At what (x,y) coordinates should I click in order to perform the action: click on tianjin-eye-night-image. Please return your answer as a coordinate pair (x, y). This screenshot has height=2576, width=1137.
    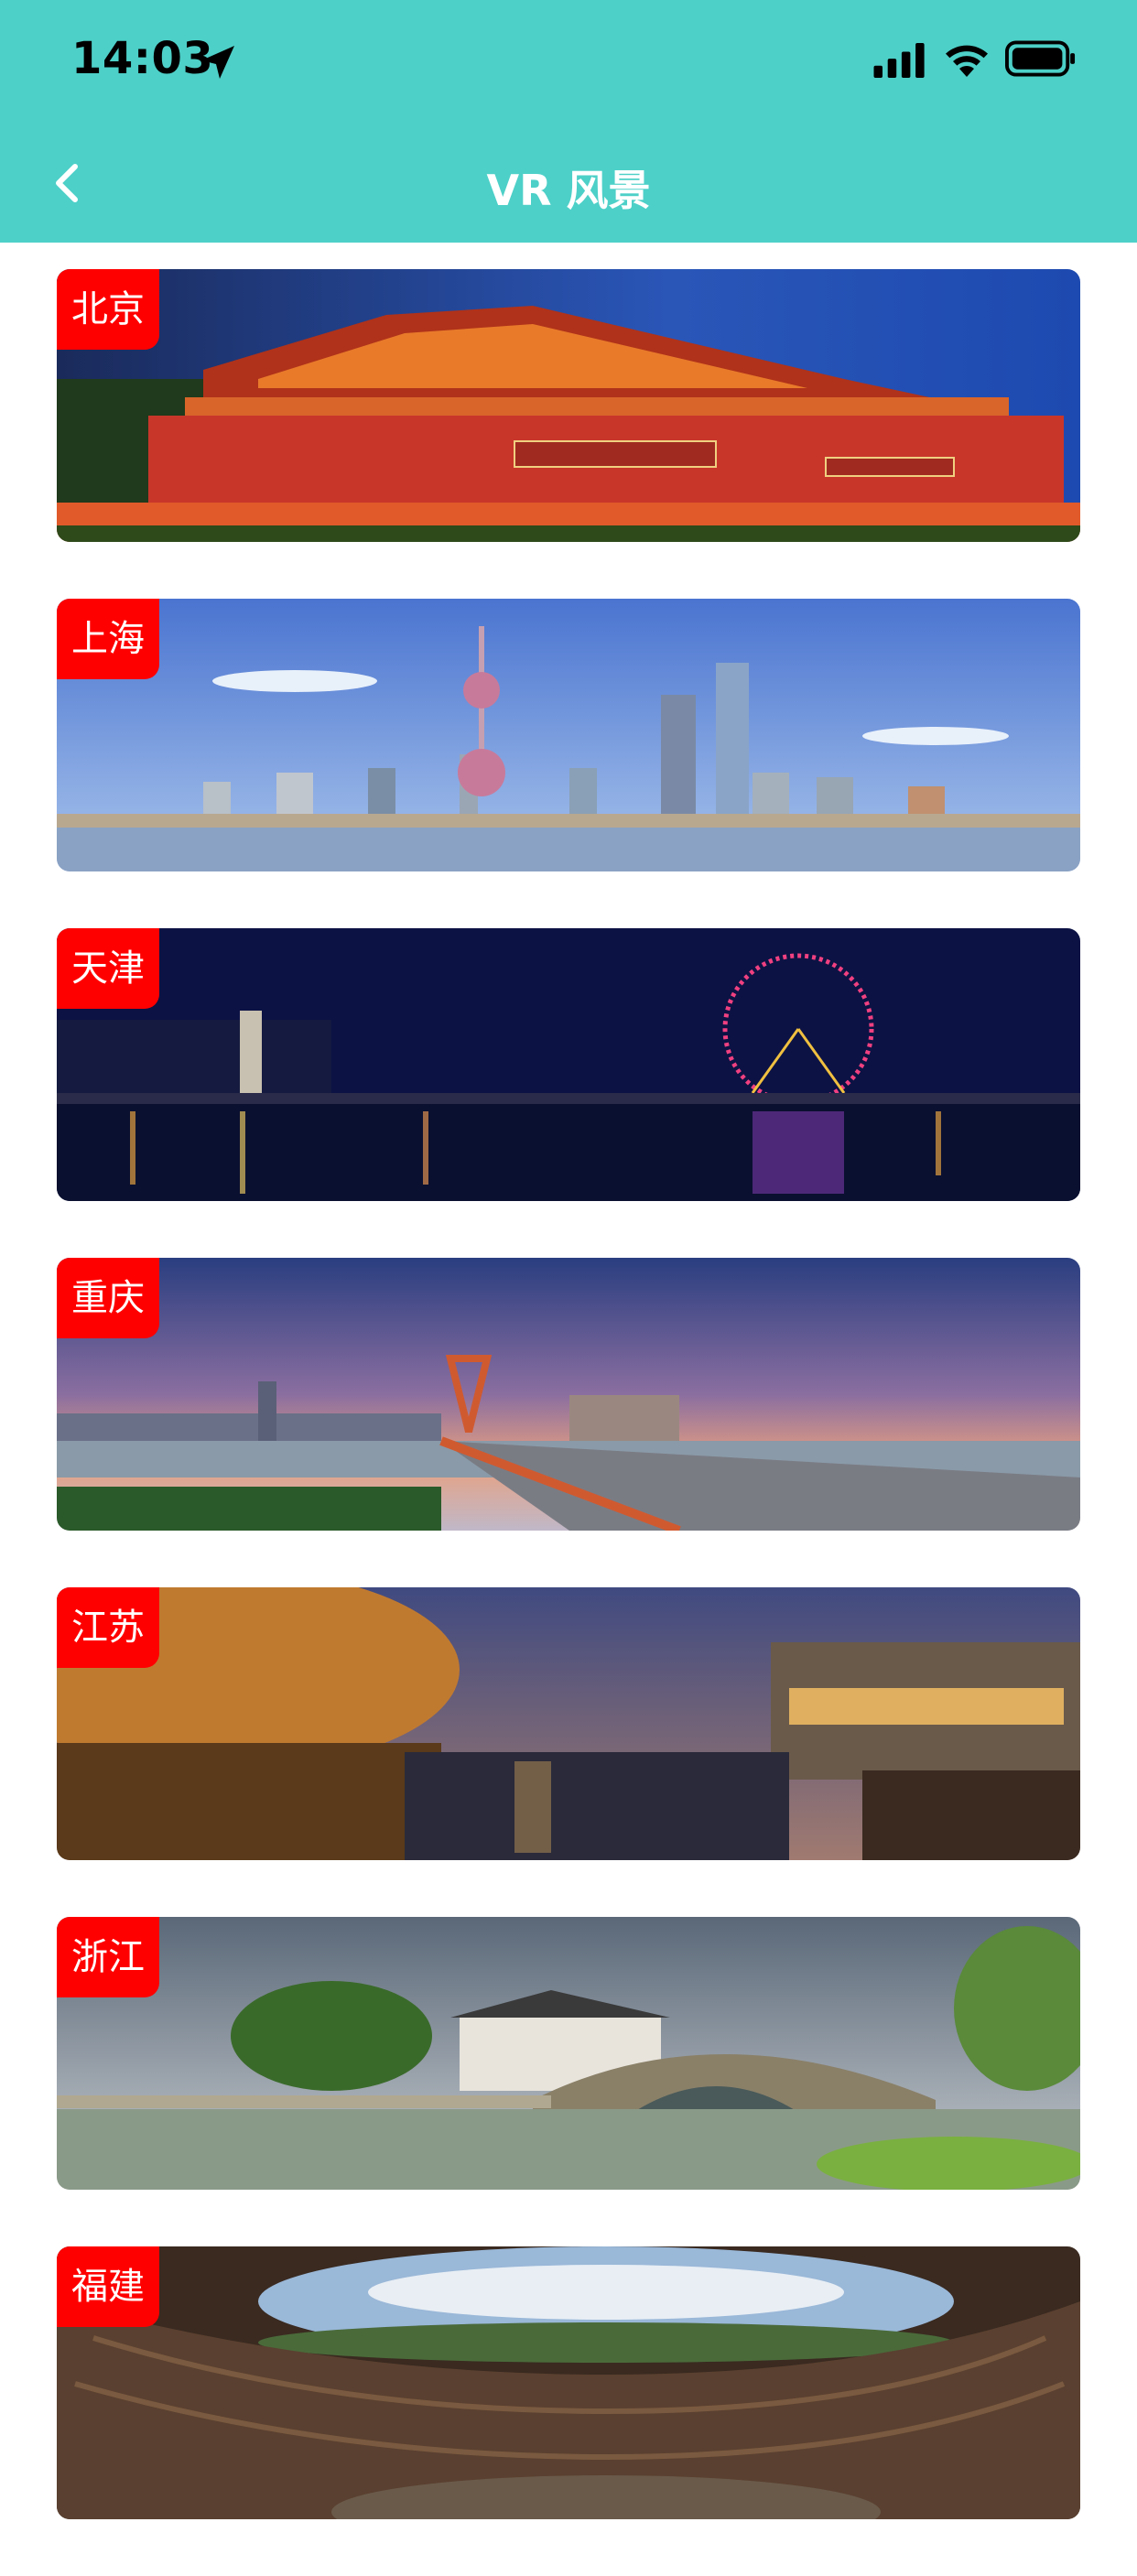
    Looking at the image, I should click on (568, 1065).